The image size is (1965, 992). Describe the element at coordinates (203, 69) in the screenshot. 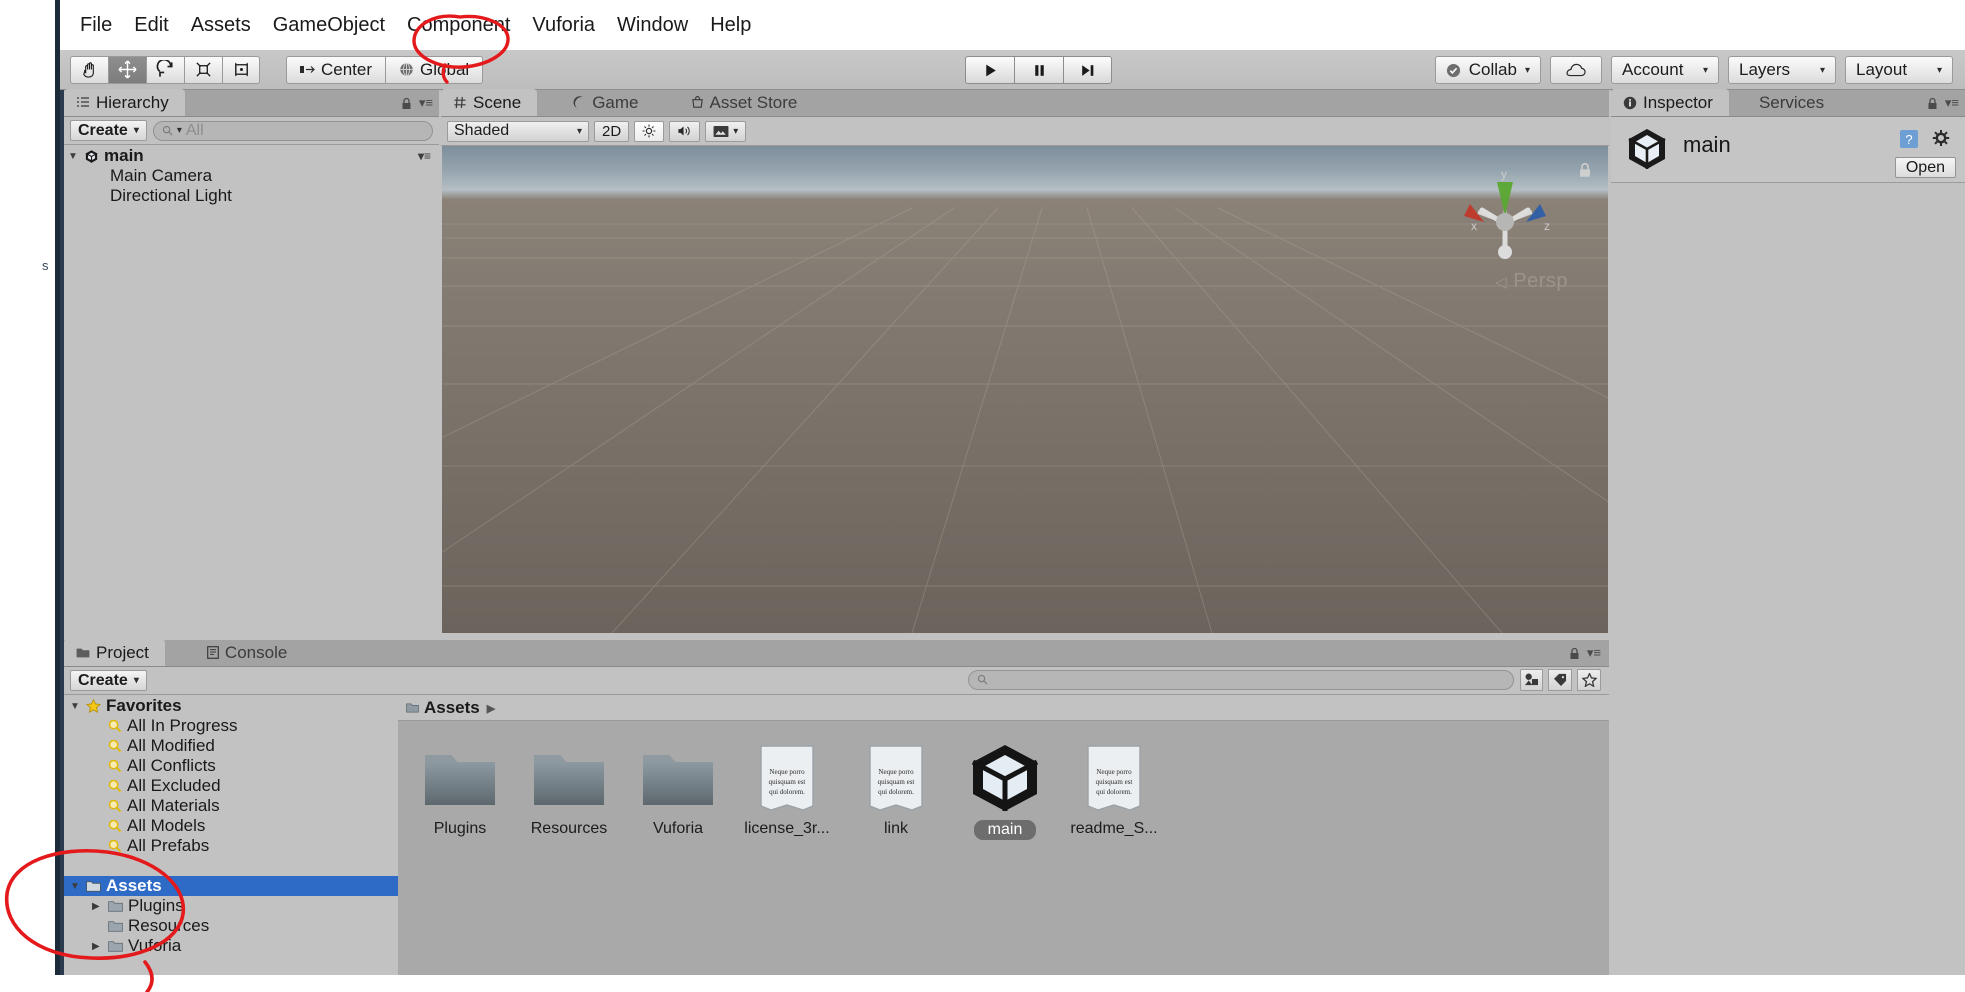

I see `scale-tool-button` at that location.